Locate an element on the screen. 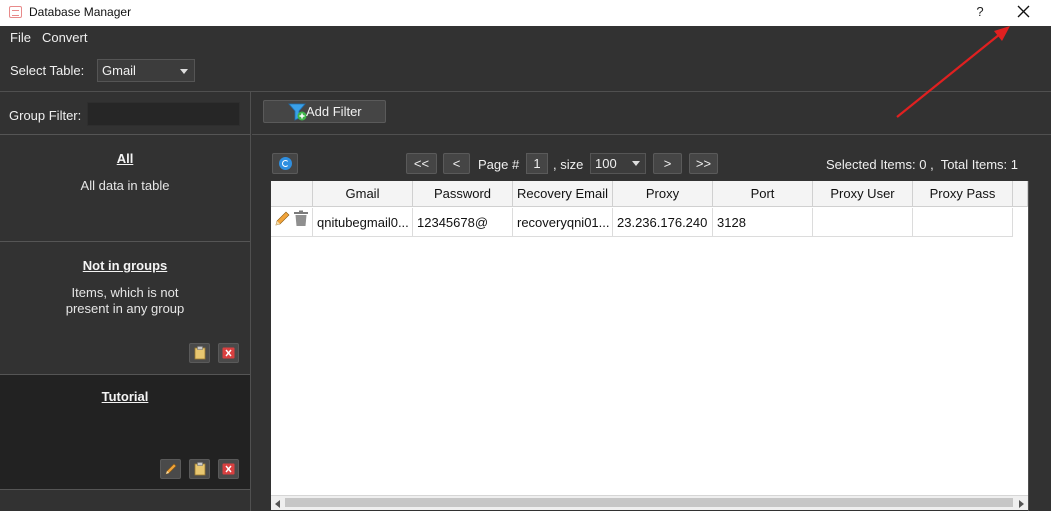 This screenshot has height=511, width=1051. close-button is located at coordinates (1024, 12).